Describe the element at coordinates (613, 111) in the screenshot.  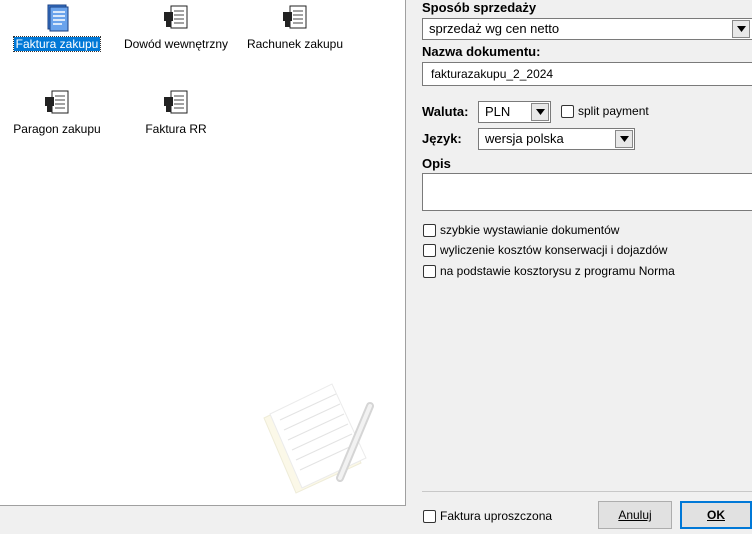
I see `split-payment-label: split payment` at that location.